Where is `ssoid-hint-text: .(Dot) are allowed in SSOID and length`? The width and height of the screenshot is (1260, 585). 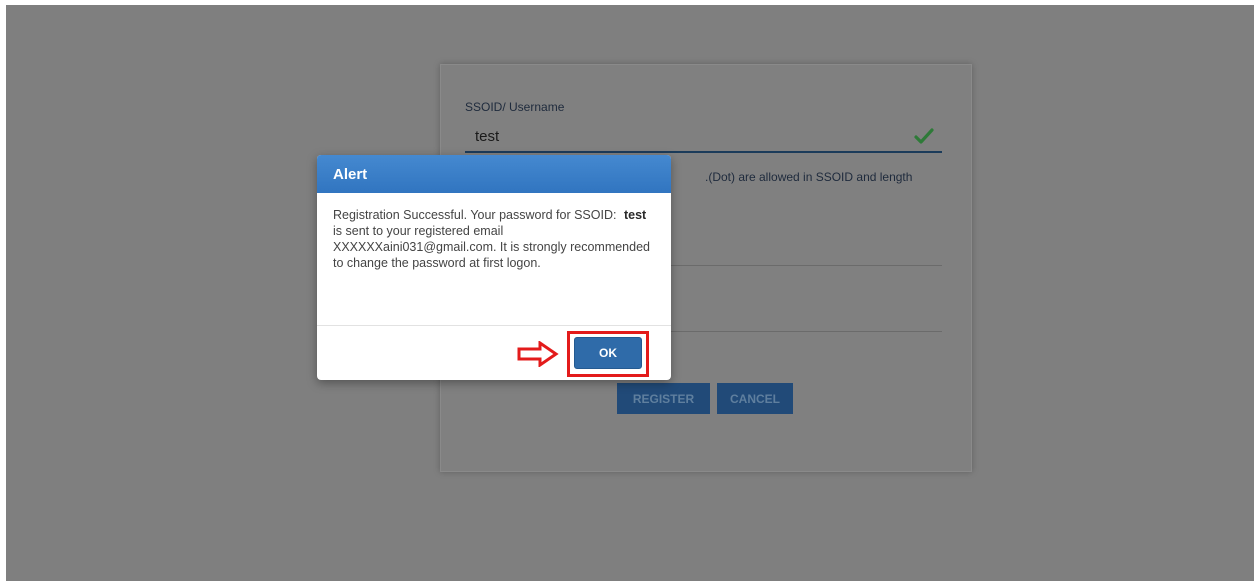 ssoid-hint-text: .(Dot) are allowed in SSOID and length is located at coordinates (809, 177).